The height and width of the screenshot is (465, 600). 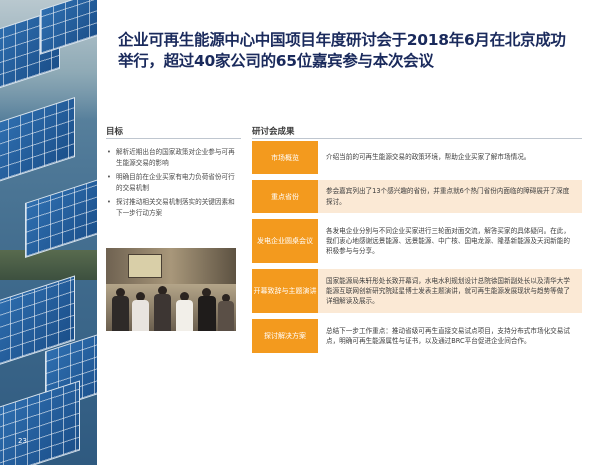 What do you see at coordinates (22, 441) in the screenshot?
I see `page-number: 23` at bounding box center [22, 441].